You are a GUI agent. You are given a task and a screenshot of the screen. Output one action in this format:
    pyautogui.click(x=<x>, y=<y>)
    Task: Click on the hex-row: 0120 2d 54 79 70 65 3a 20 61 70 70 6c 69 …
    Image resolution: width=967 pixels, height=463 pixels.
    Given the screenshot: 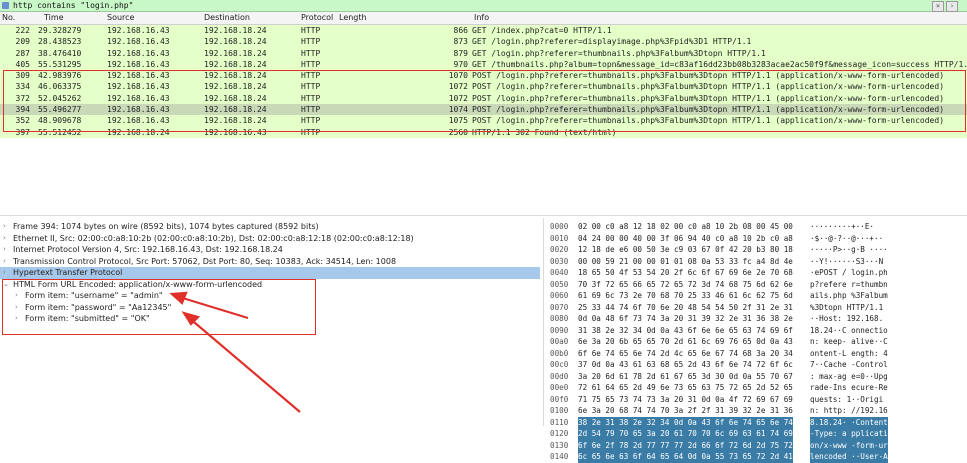 What is the action you would take?
    pyautogui.click(x=757, y=434)
    